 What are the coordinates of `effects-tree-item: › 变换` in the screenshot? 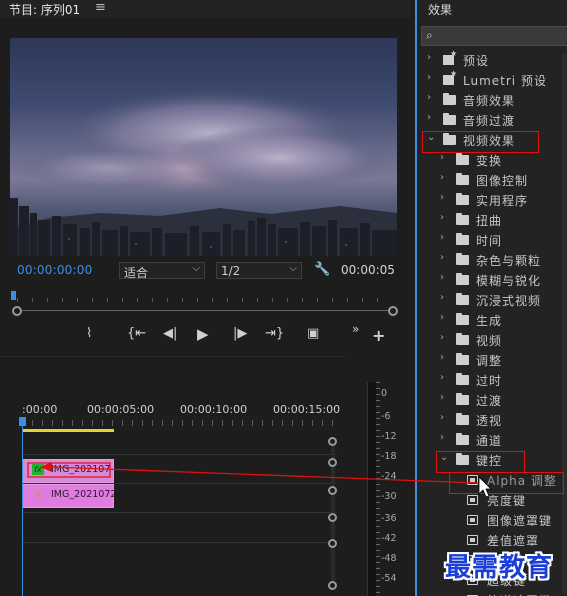 It's located at (492, 160).